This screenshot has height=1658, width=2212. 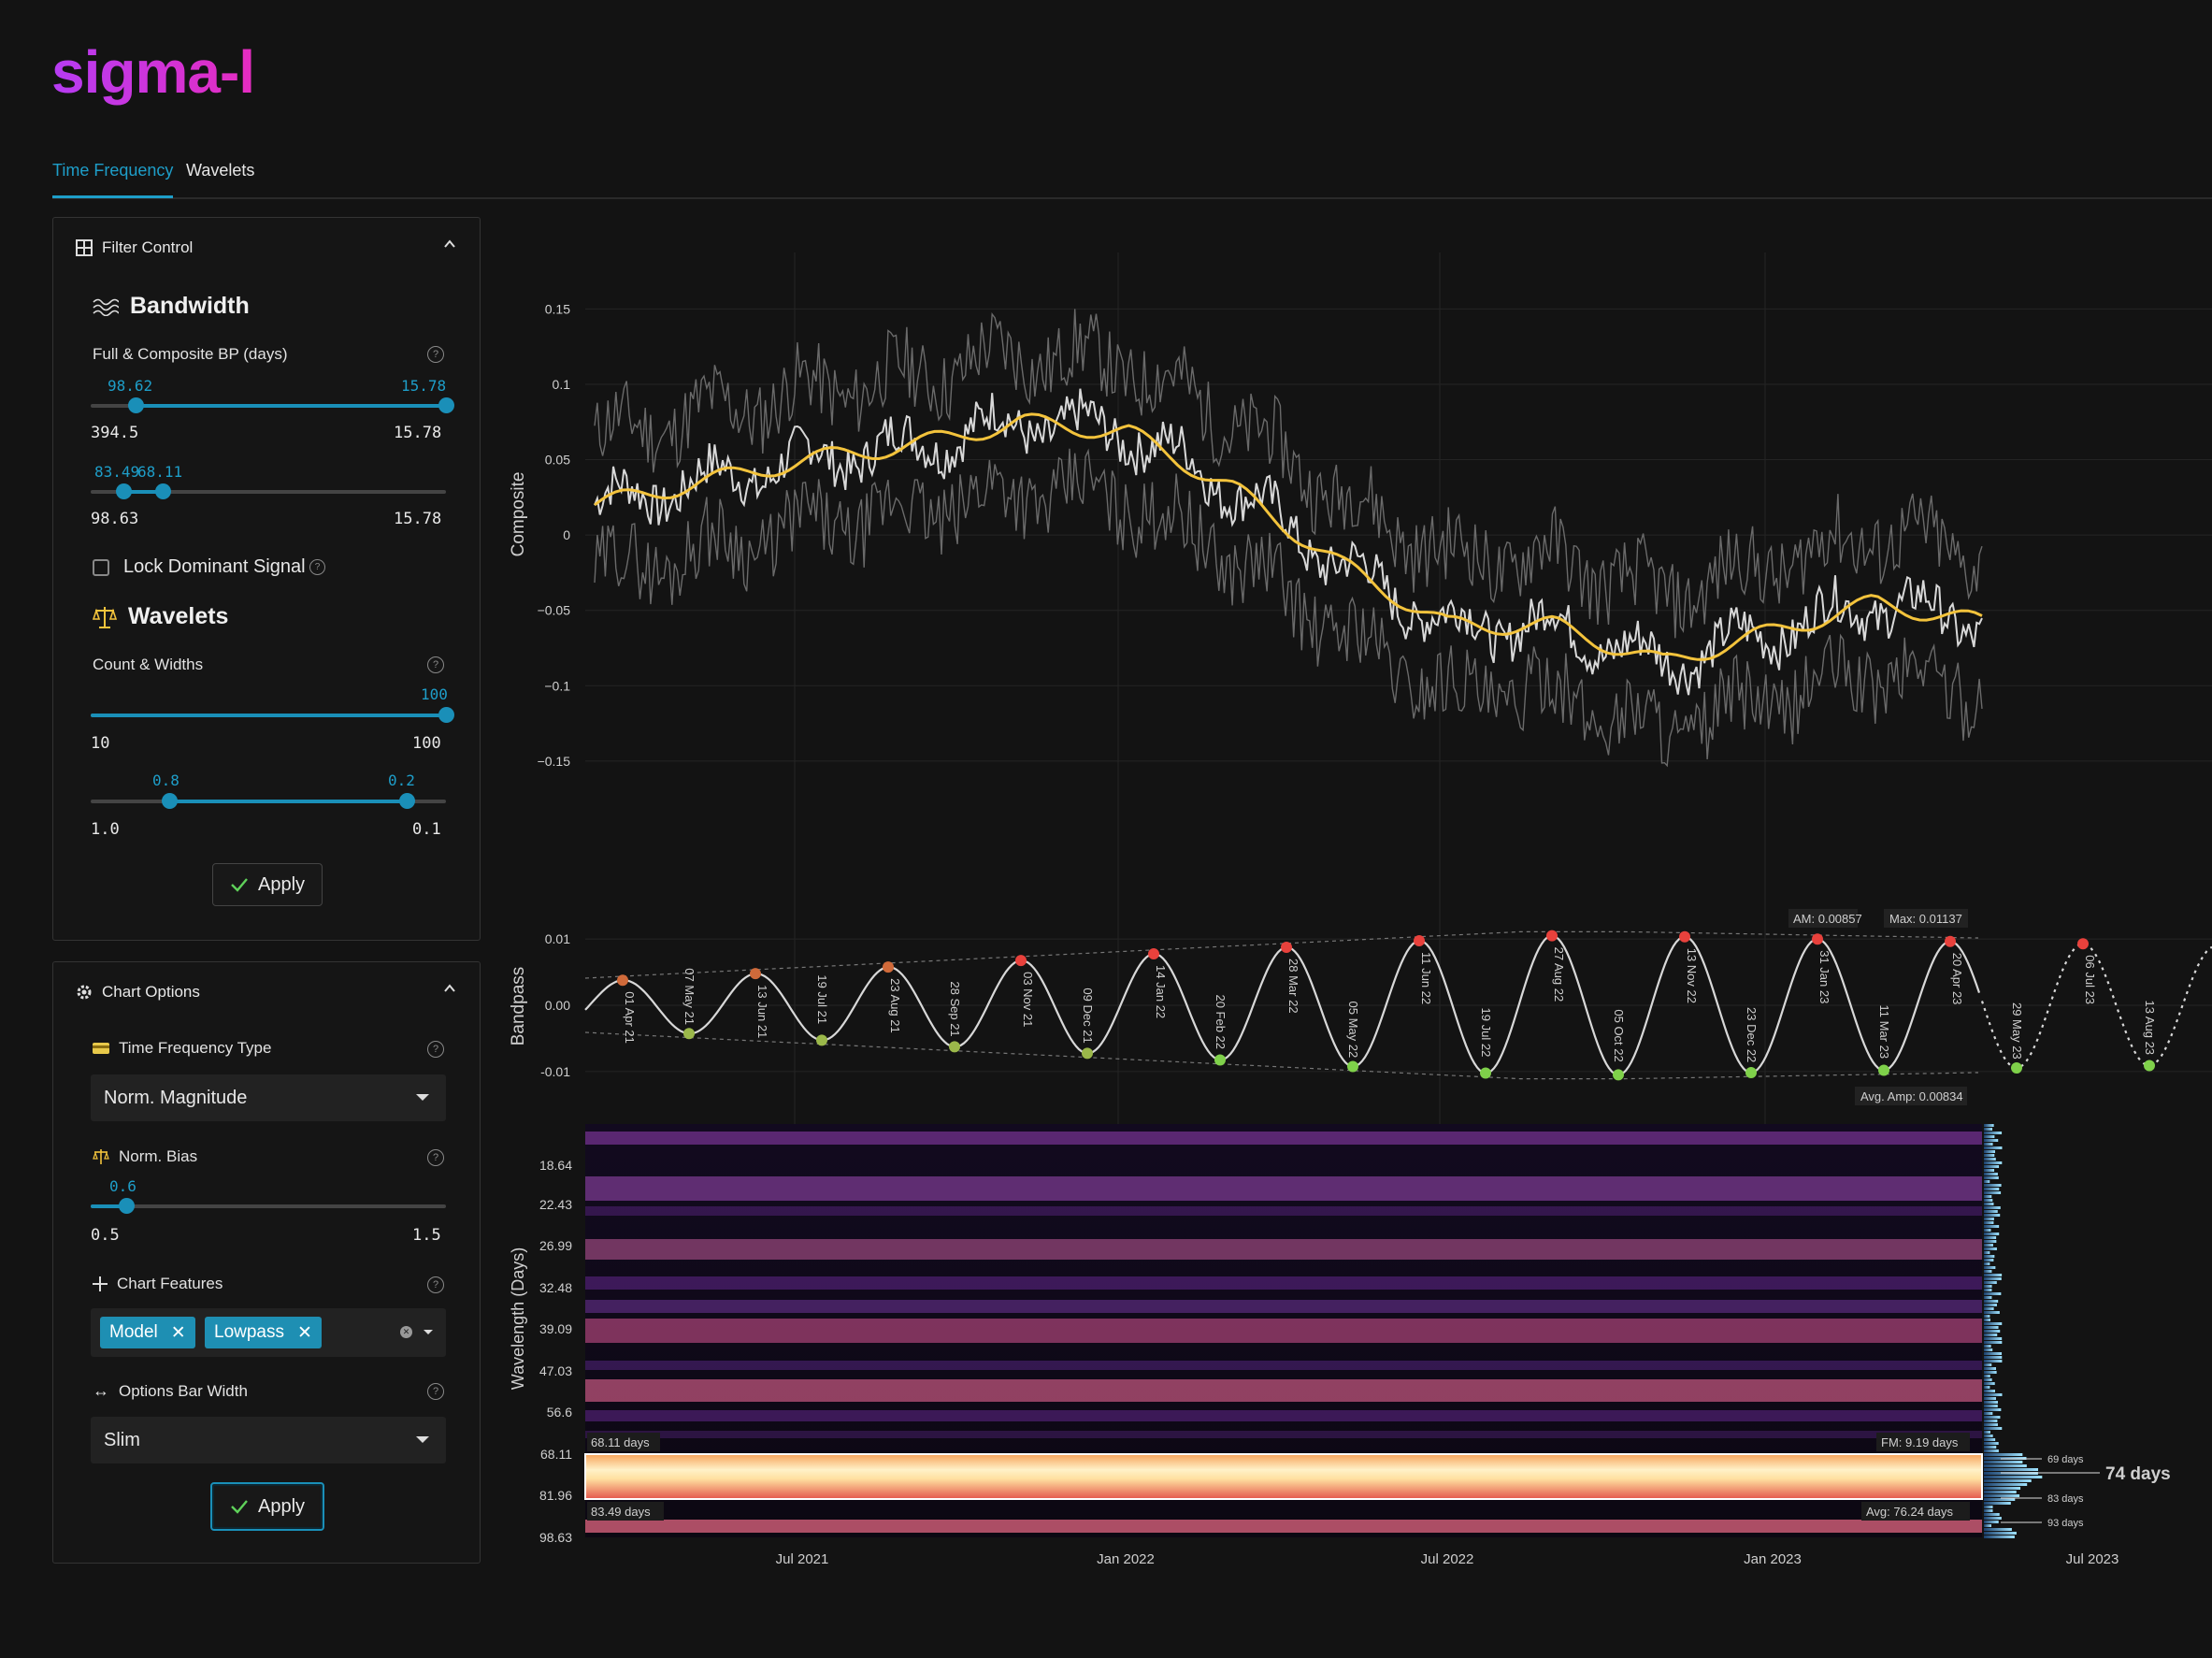 I want to click on chart-options-header: Chart Options, so click(x=138, y=993).